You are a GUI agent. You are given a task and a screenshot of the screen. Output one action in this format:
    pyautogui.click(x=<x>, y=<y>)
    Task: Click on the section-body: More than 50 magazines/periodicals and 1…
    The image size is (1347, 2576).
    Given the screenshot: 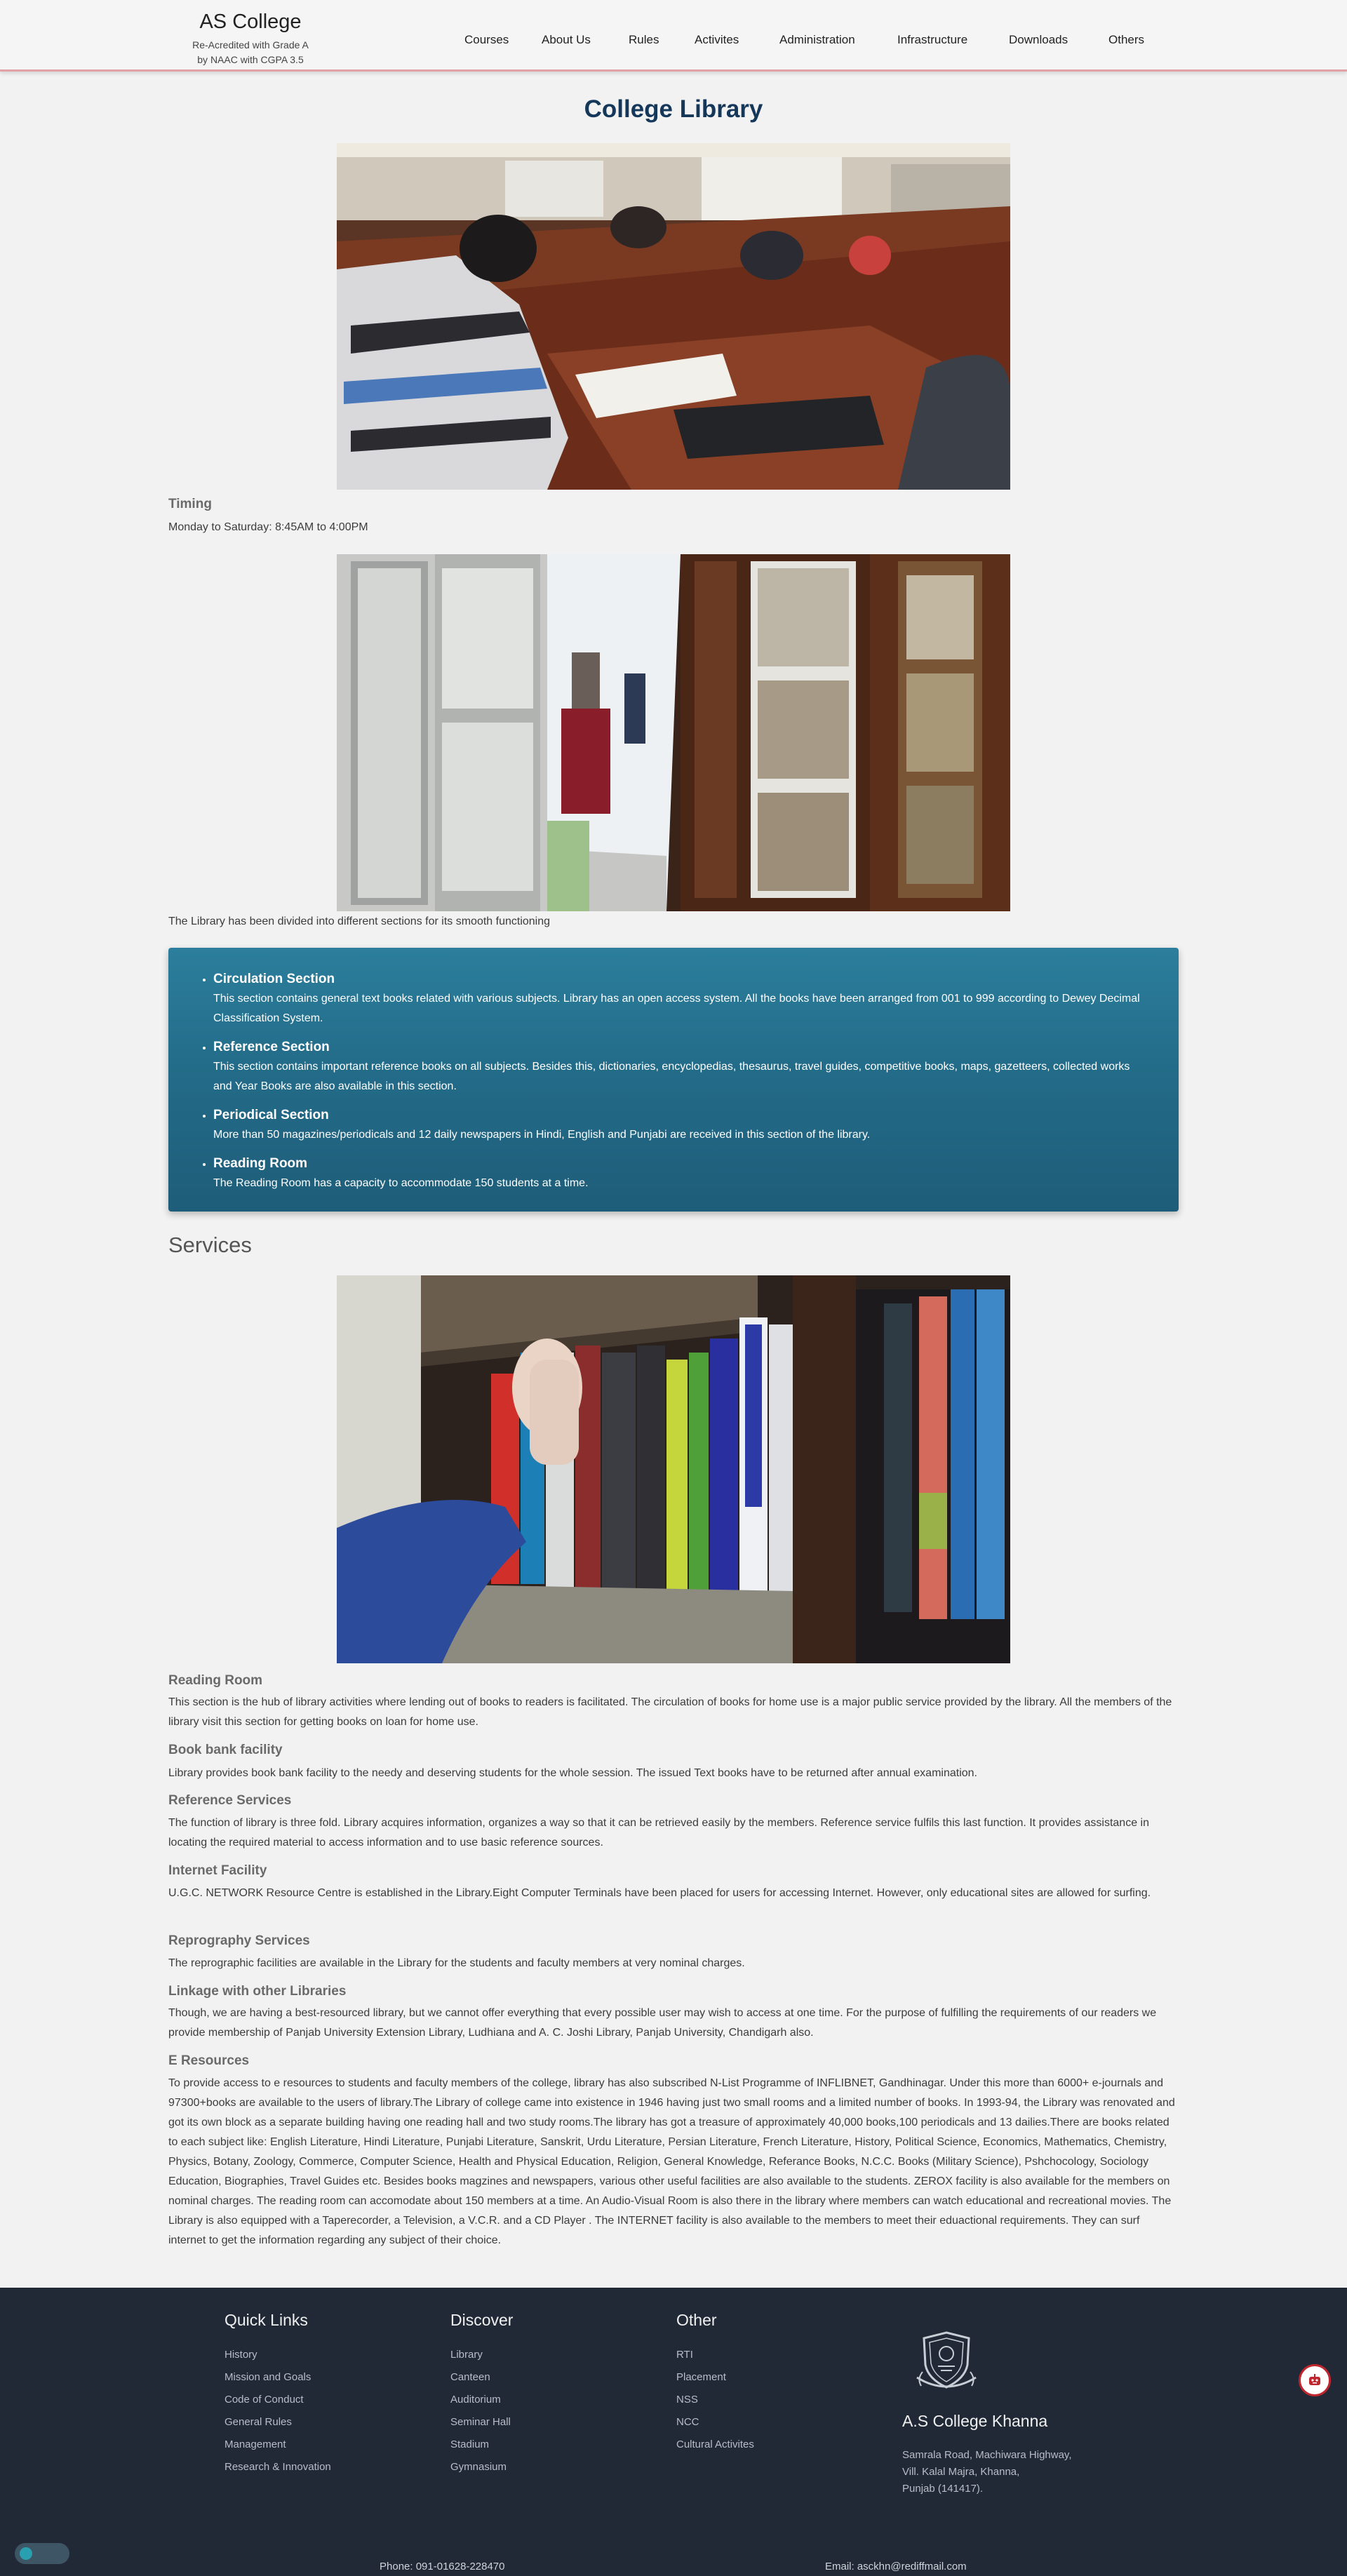 What is the action you would take?
    pyautogui.click(x=542, y=1135)
    